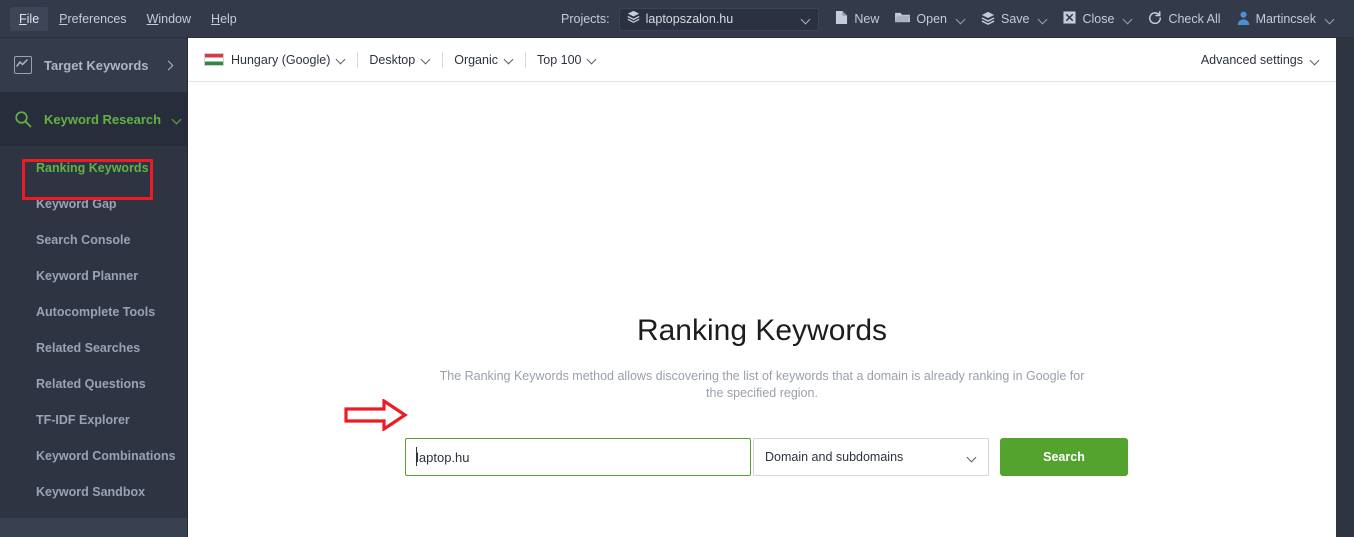 The width and height of the screenshot is (1354, 537). I want to click on toolbar-save-label: Save, so click(1015, 19).